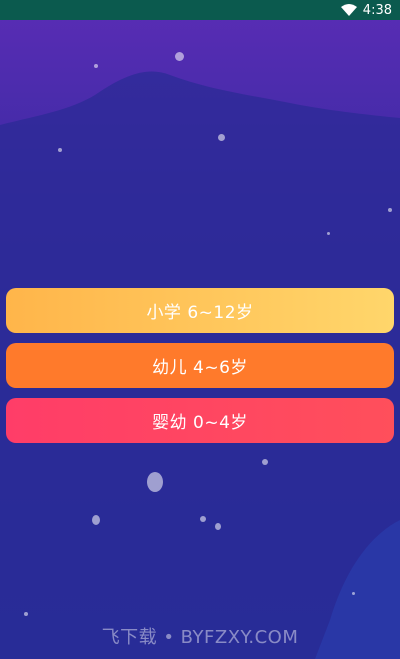  I want to click on infant-button: 婴幼 0~4岁, so click(200, 420).